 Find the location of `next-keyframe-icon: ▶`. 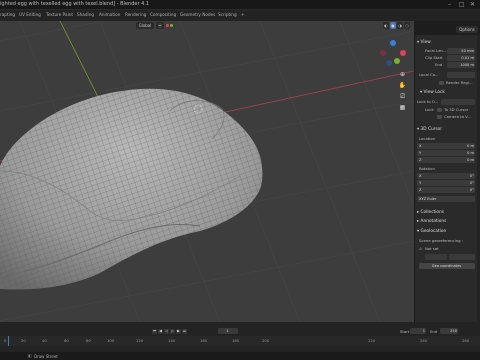

next-keyframe-icon: ▶ is located at coordinates (178, 331).